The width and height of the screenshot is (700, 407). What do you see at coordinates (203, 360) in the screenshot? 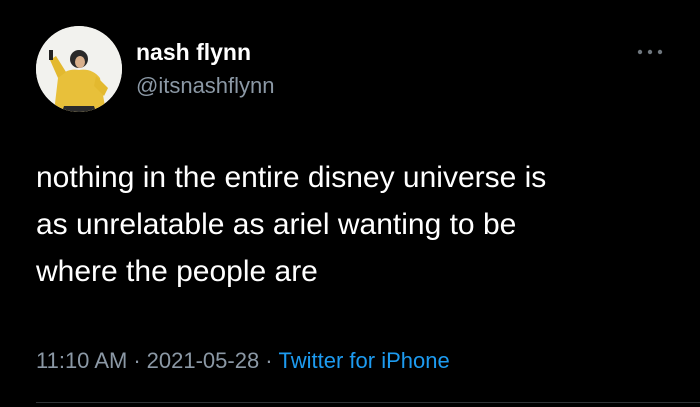
I see `tweet-date: 2021-05-28` at bounding box center [203, 360].